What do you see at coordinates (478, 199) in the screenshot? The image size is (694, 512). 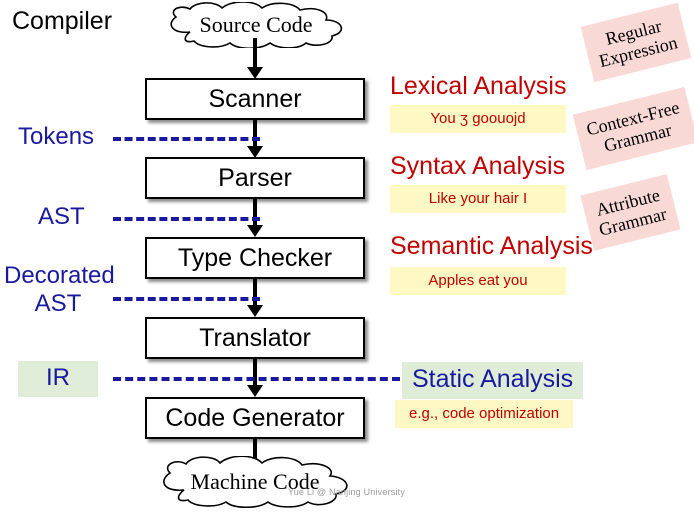 I see `phase-note-syntax-analysis: Like your hair I` at bounding box center [478, 199].